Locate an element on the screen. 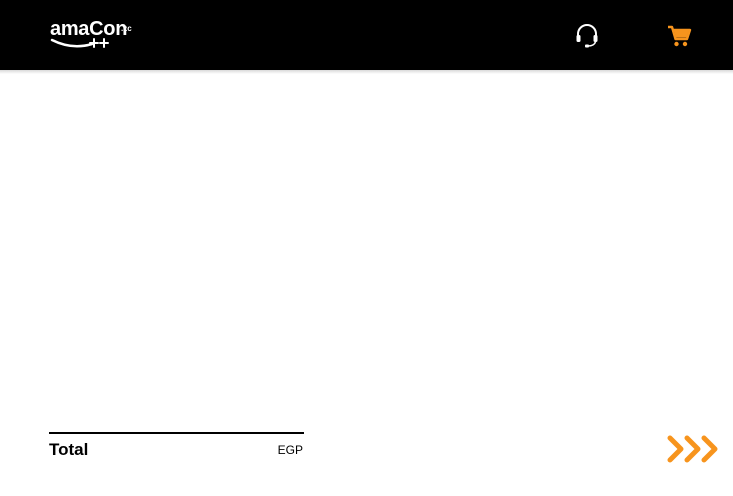  cart-icon is located at coordinates (680, 36).